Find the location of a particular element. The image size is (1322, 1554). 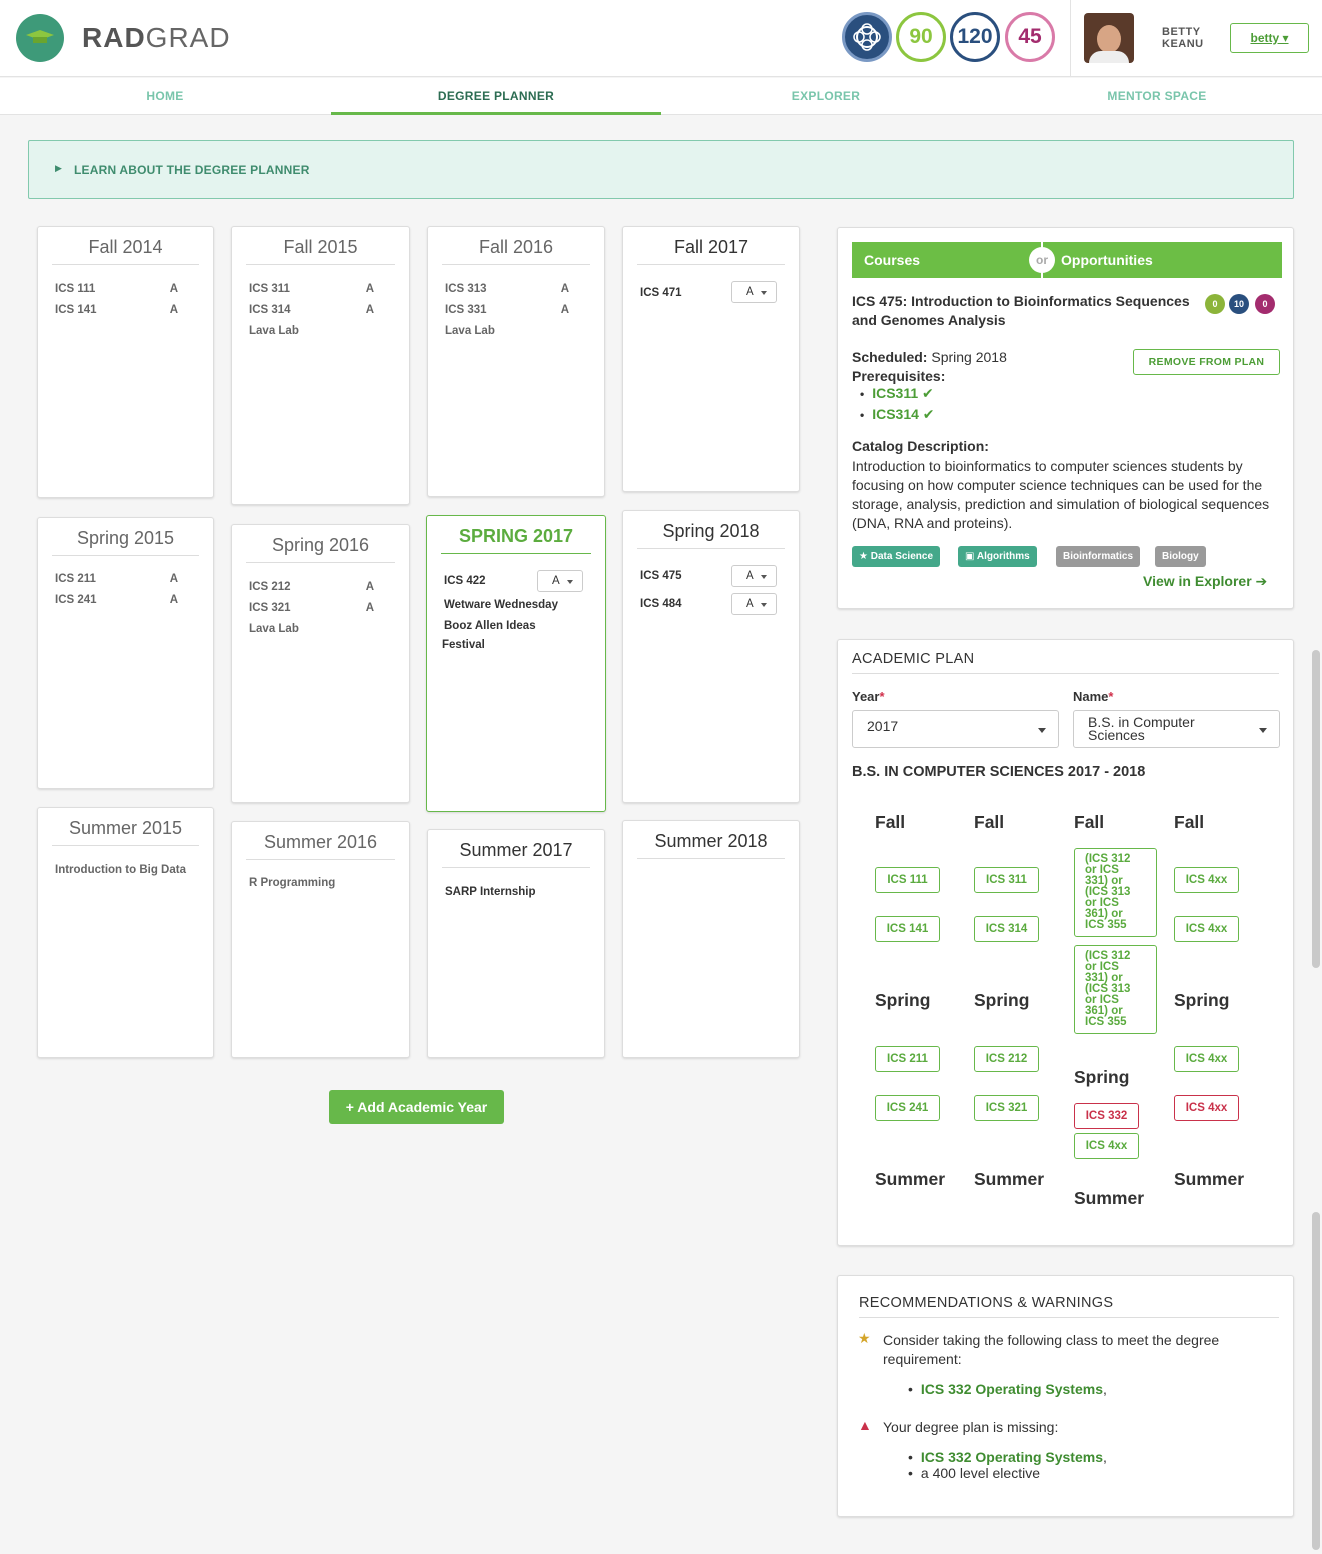

semester-summer-2015: Summer 2015 Introduction to Big Data is located at coordinates (125, 932).